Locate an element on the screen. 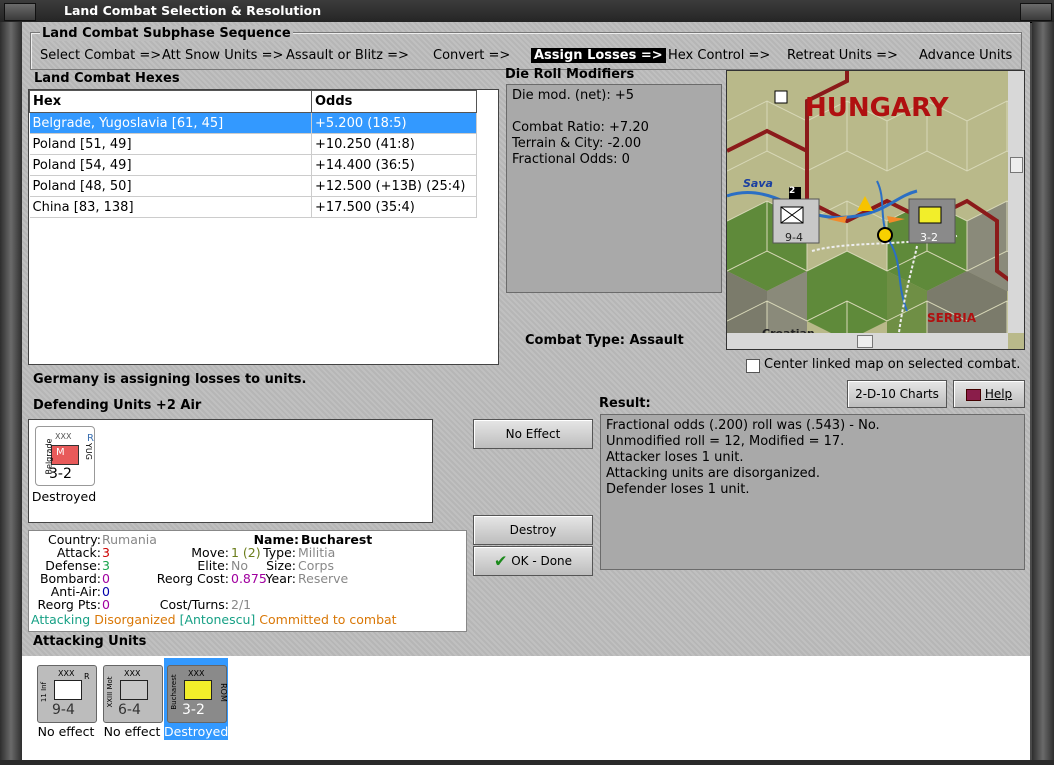 The width and height of the screenshot is (1054, 765). attacking-unit-value: 6-4 is located at coordinates (129, 710).